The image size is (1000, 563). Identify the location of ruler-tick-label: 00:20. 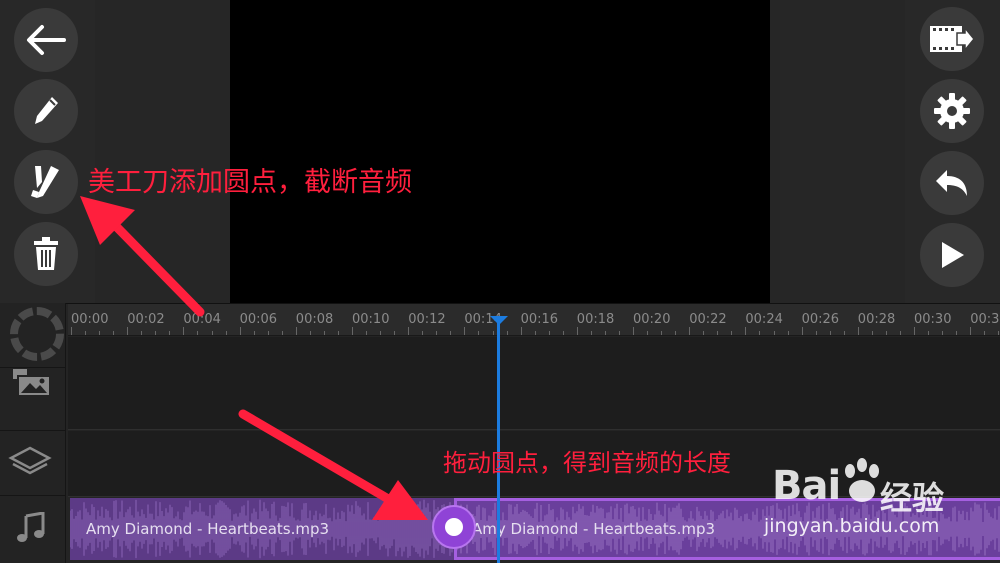
(652, 319).